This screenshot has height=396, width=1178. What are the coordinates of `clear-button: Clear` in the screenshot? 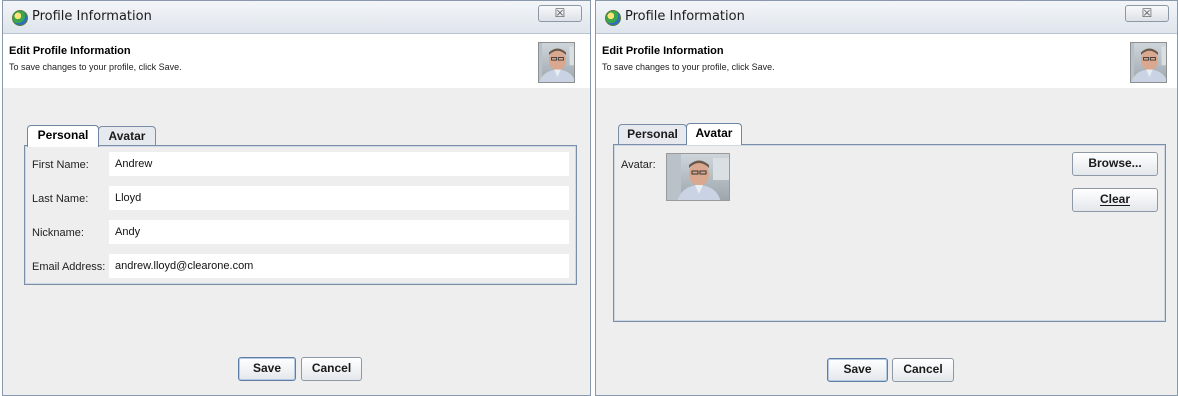 It's located at (1115, 200).